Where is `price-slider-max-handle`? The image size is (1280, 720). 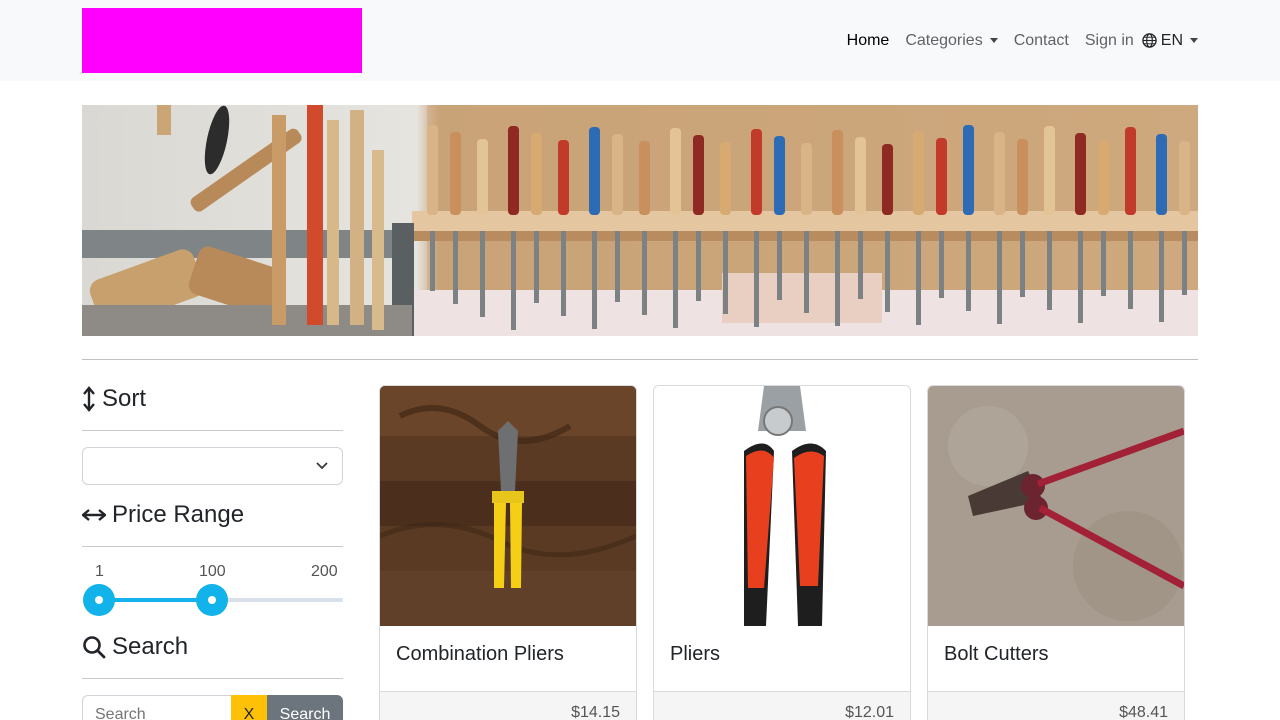 price-slider-max-handle is located at coordinates (212, 600).